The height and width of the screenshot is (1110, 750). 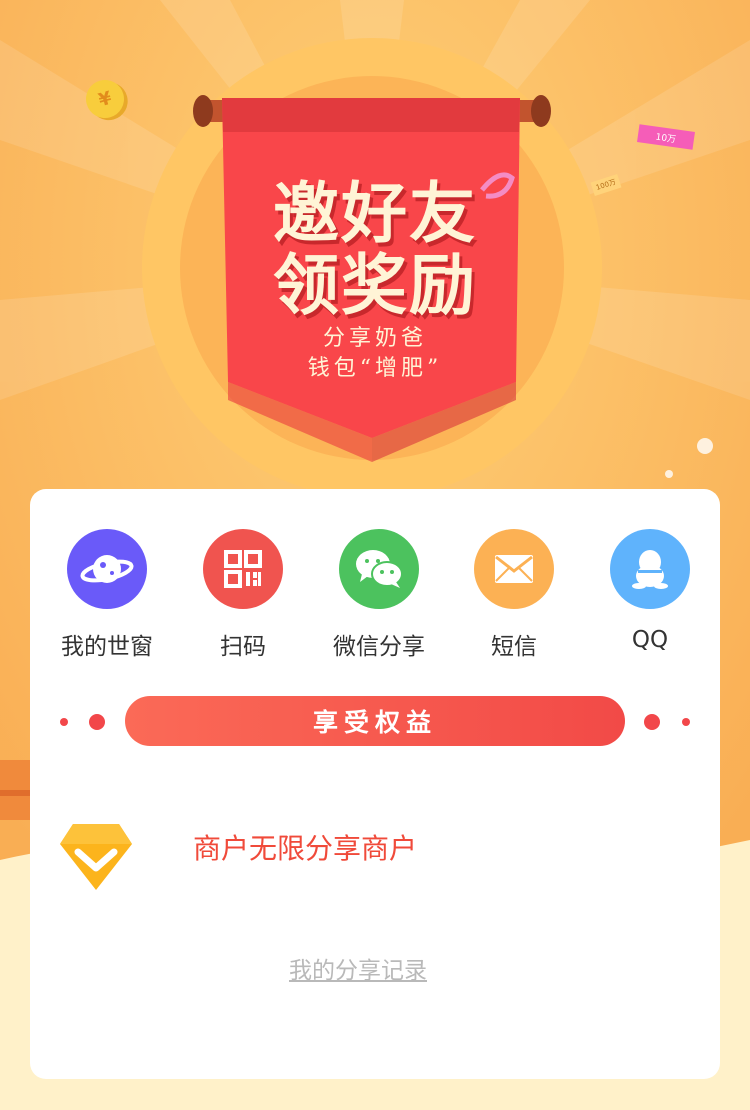 What do you see at coordinates (652, 722) in the screenshot?
I see `dot-right-large` at bounding box center [652, 722].